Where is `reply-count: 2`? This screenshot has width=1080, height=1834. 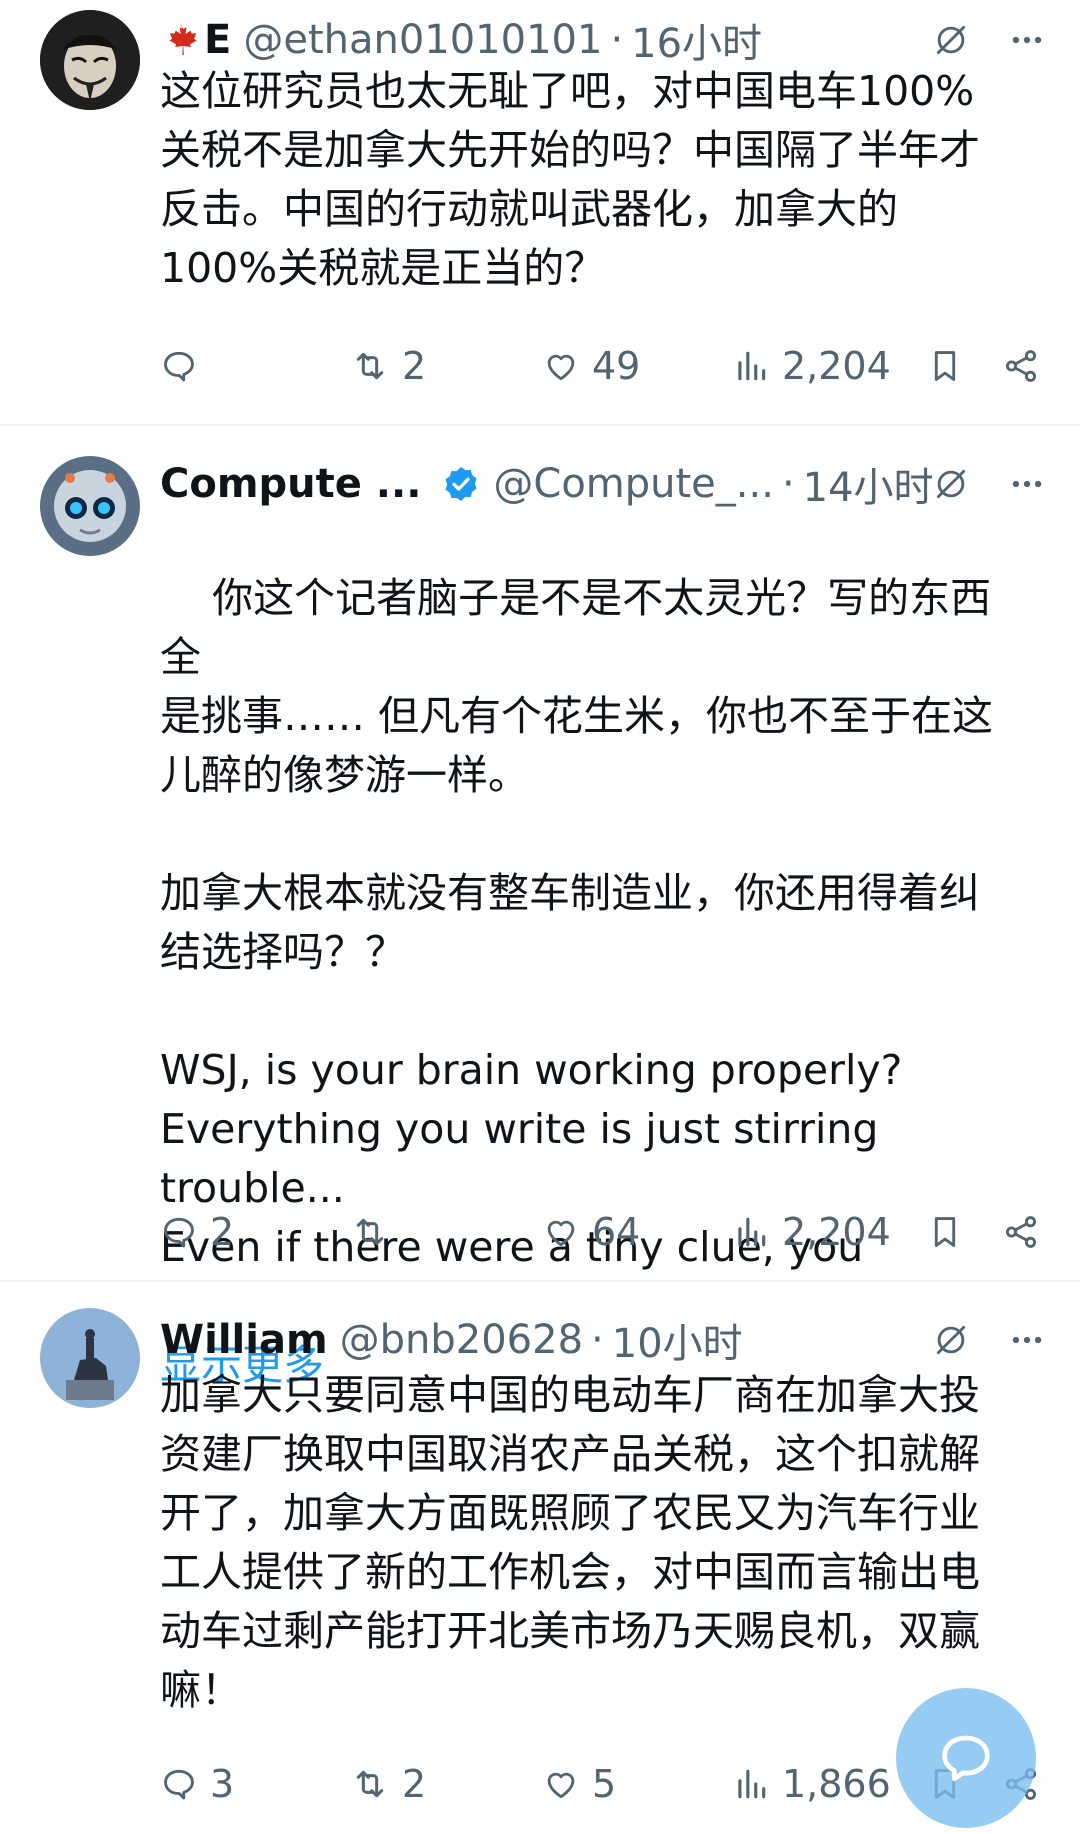
reply-count: 2 is located at coordinates (222, 1232).